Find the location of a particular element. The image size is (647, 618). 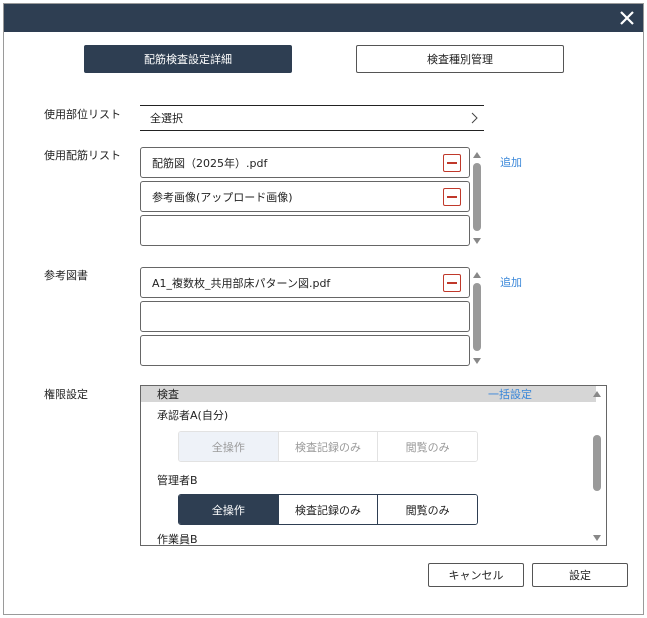

permission-selector: 全操作 検査記録のみ 閲覧のみ is located at coordinates (328, 509).